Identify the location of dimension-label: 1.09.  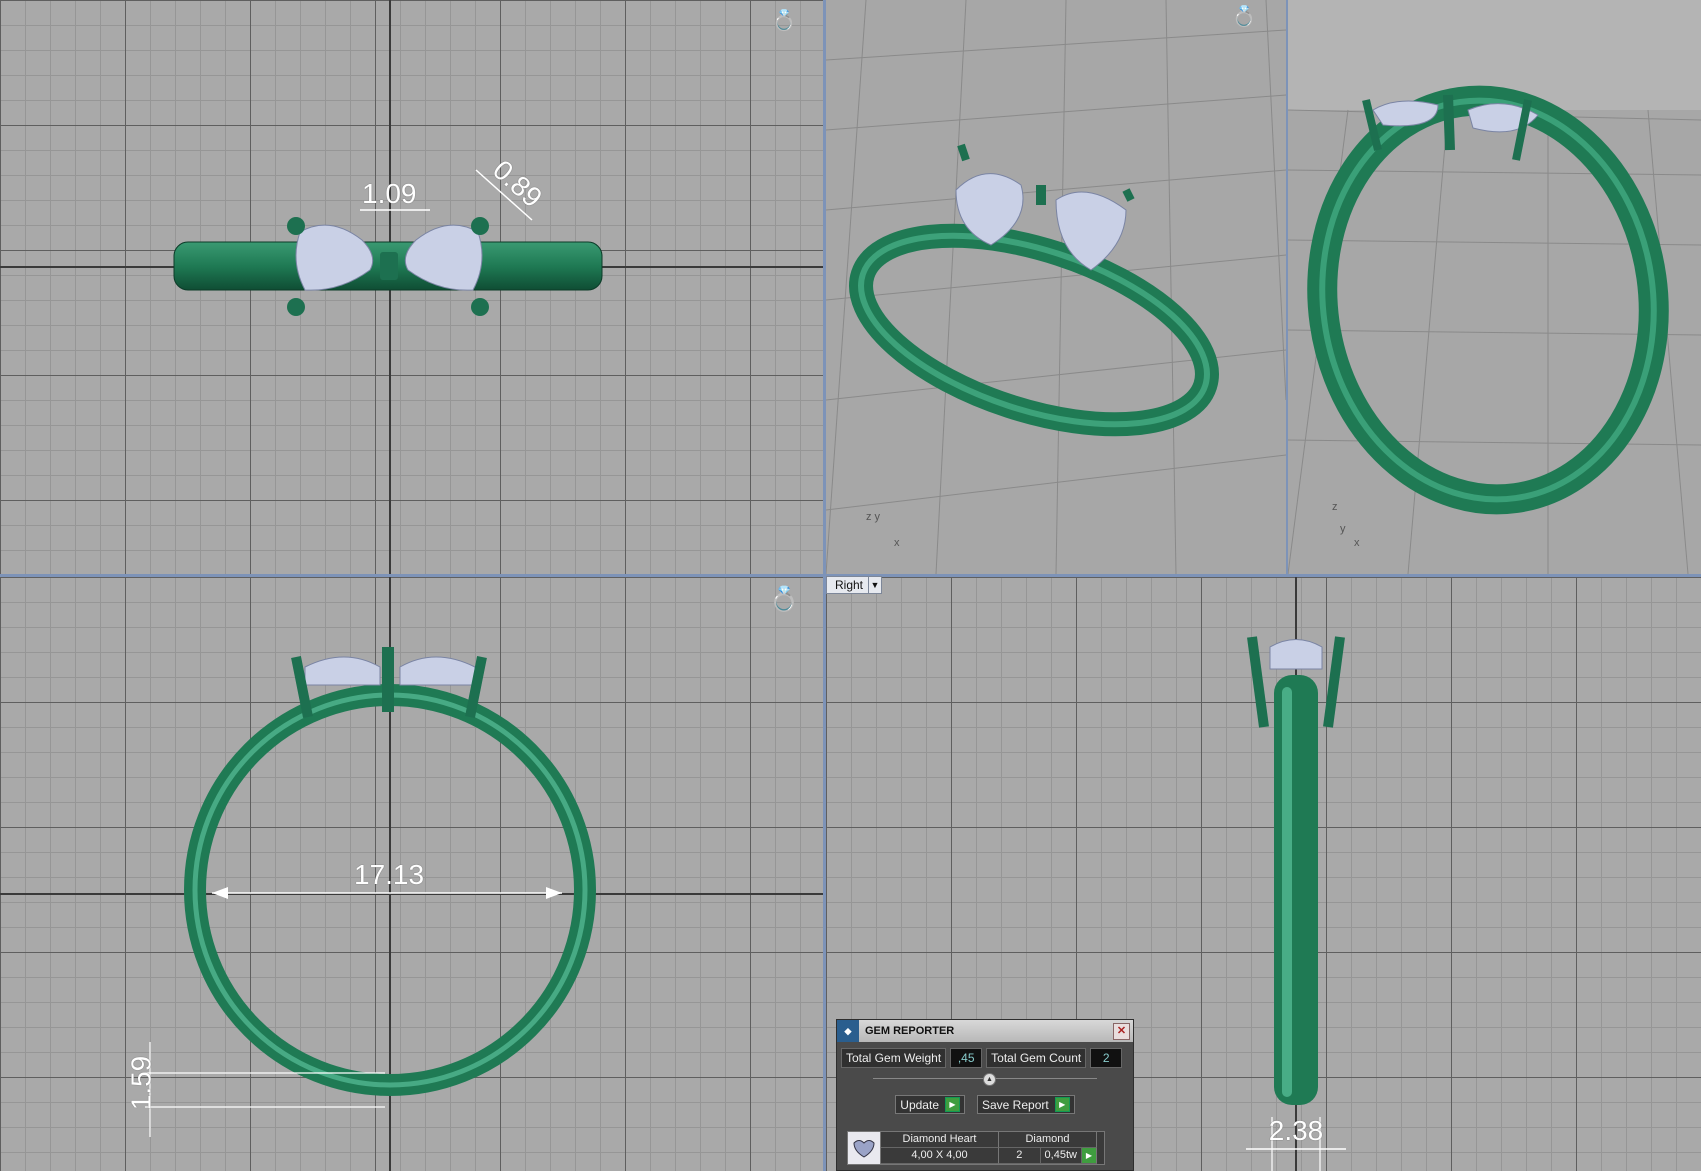
(389, 193).